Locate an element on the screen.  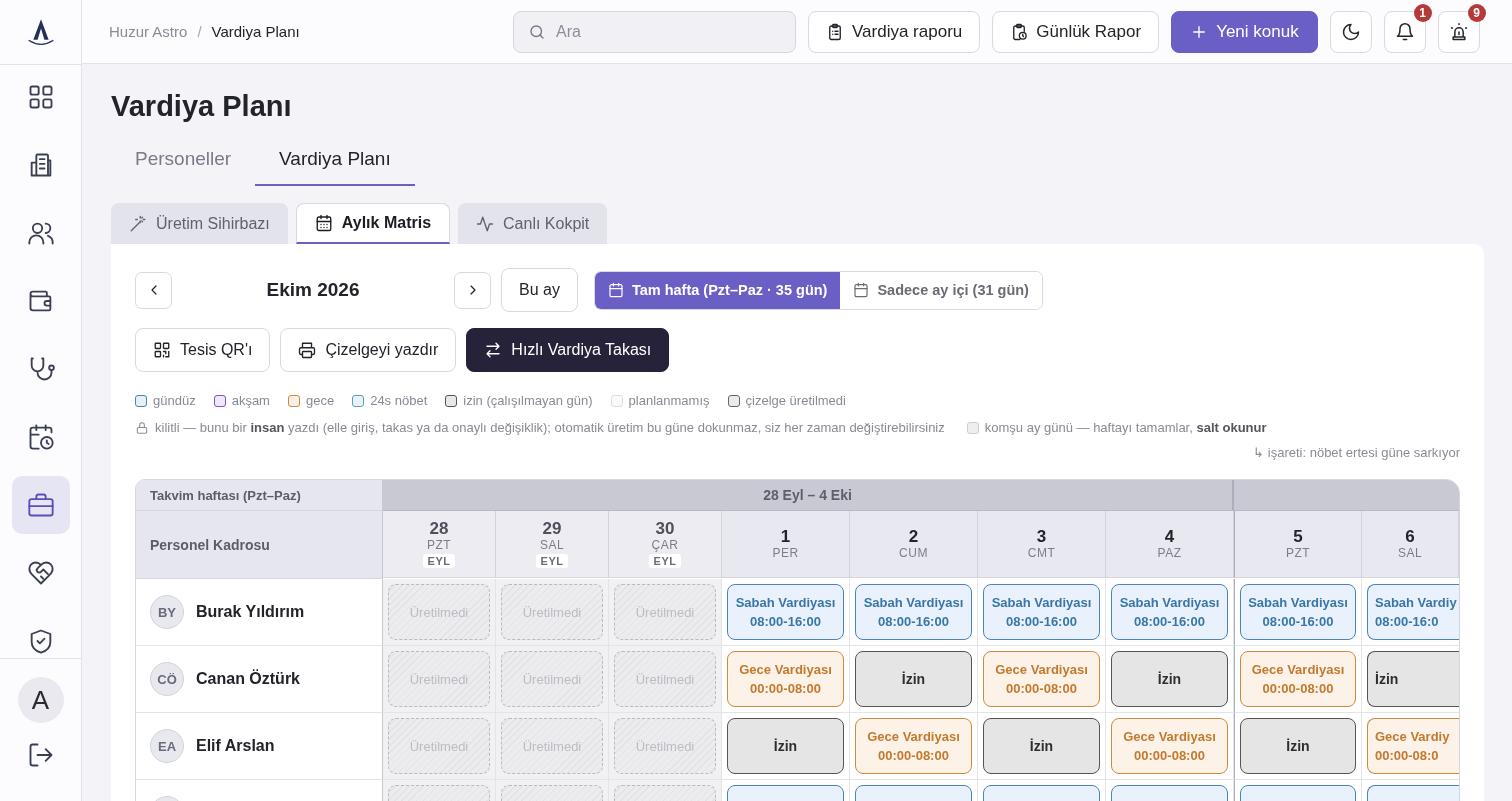
new-guest-button: Yeni konuk is located at coordinates (1244, 31).